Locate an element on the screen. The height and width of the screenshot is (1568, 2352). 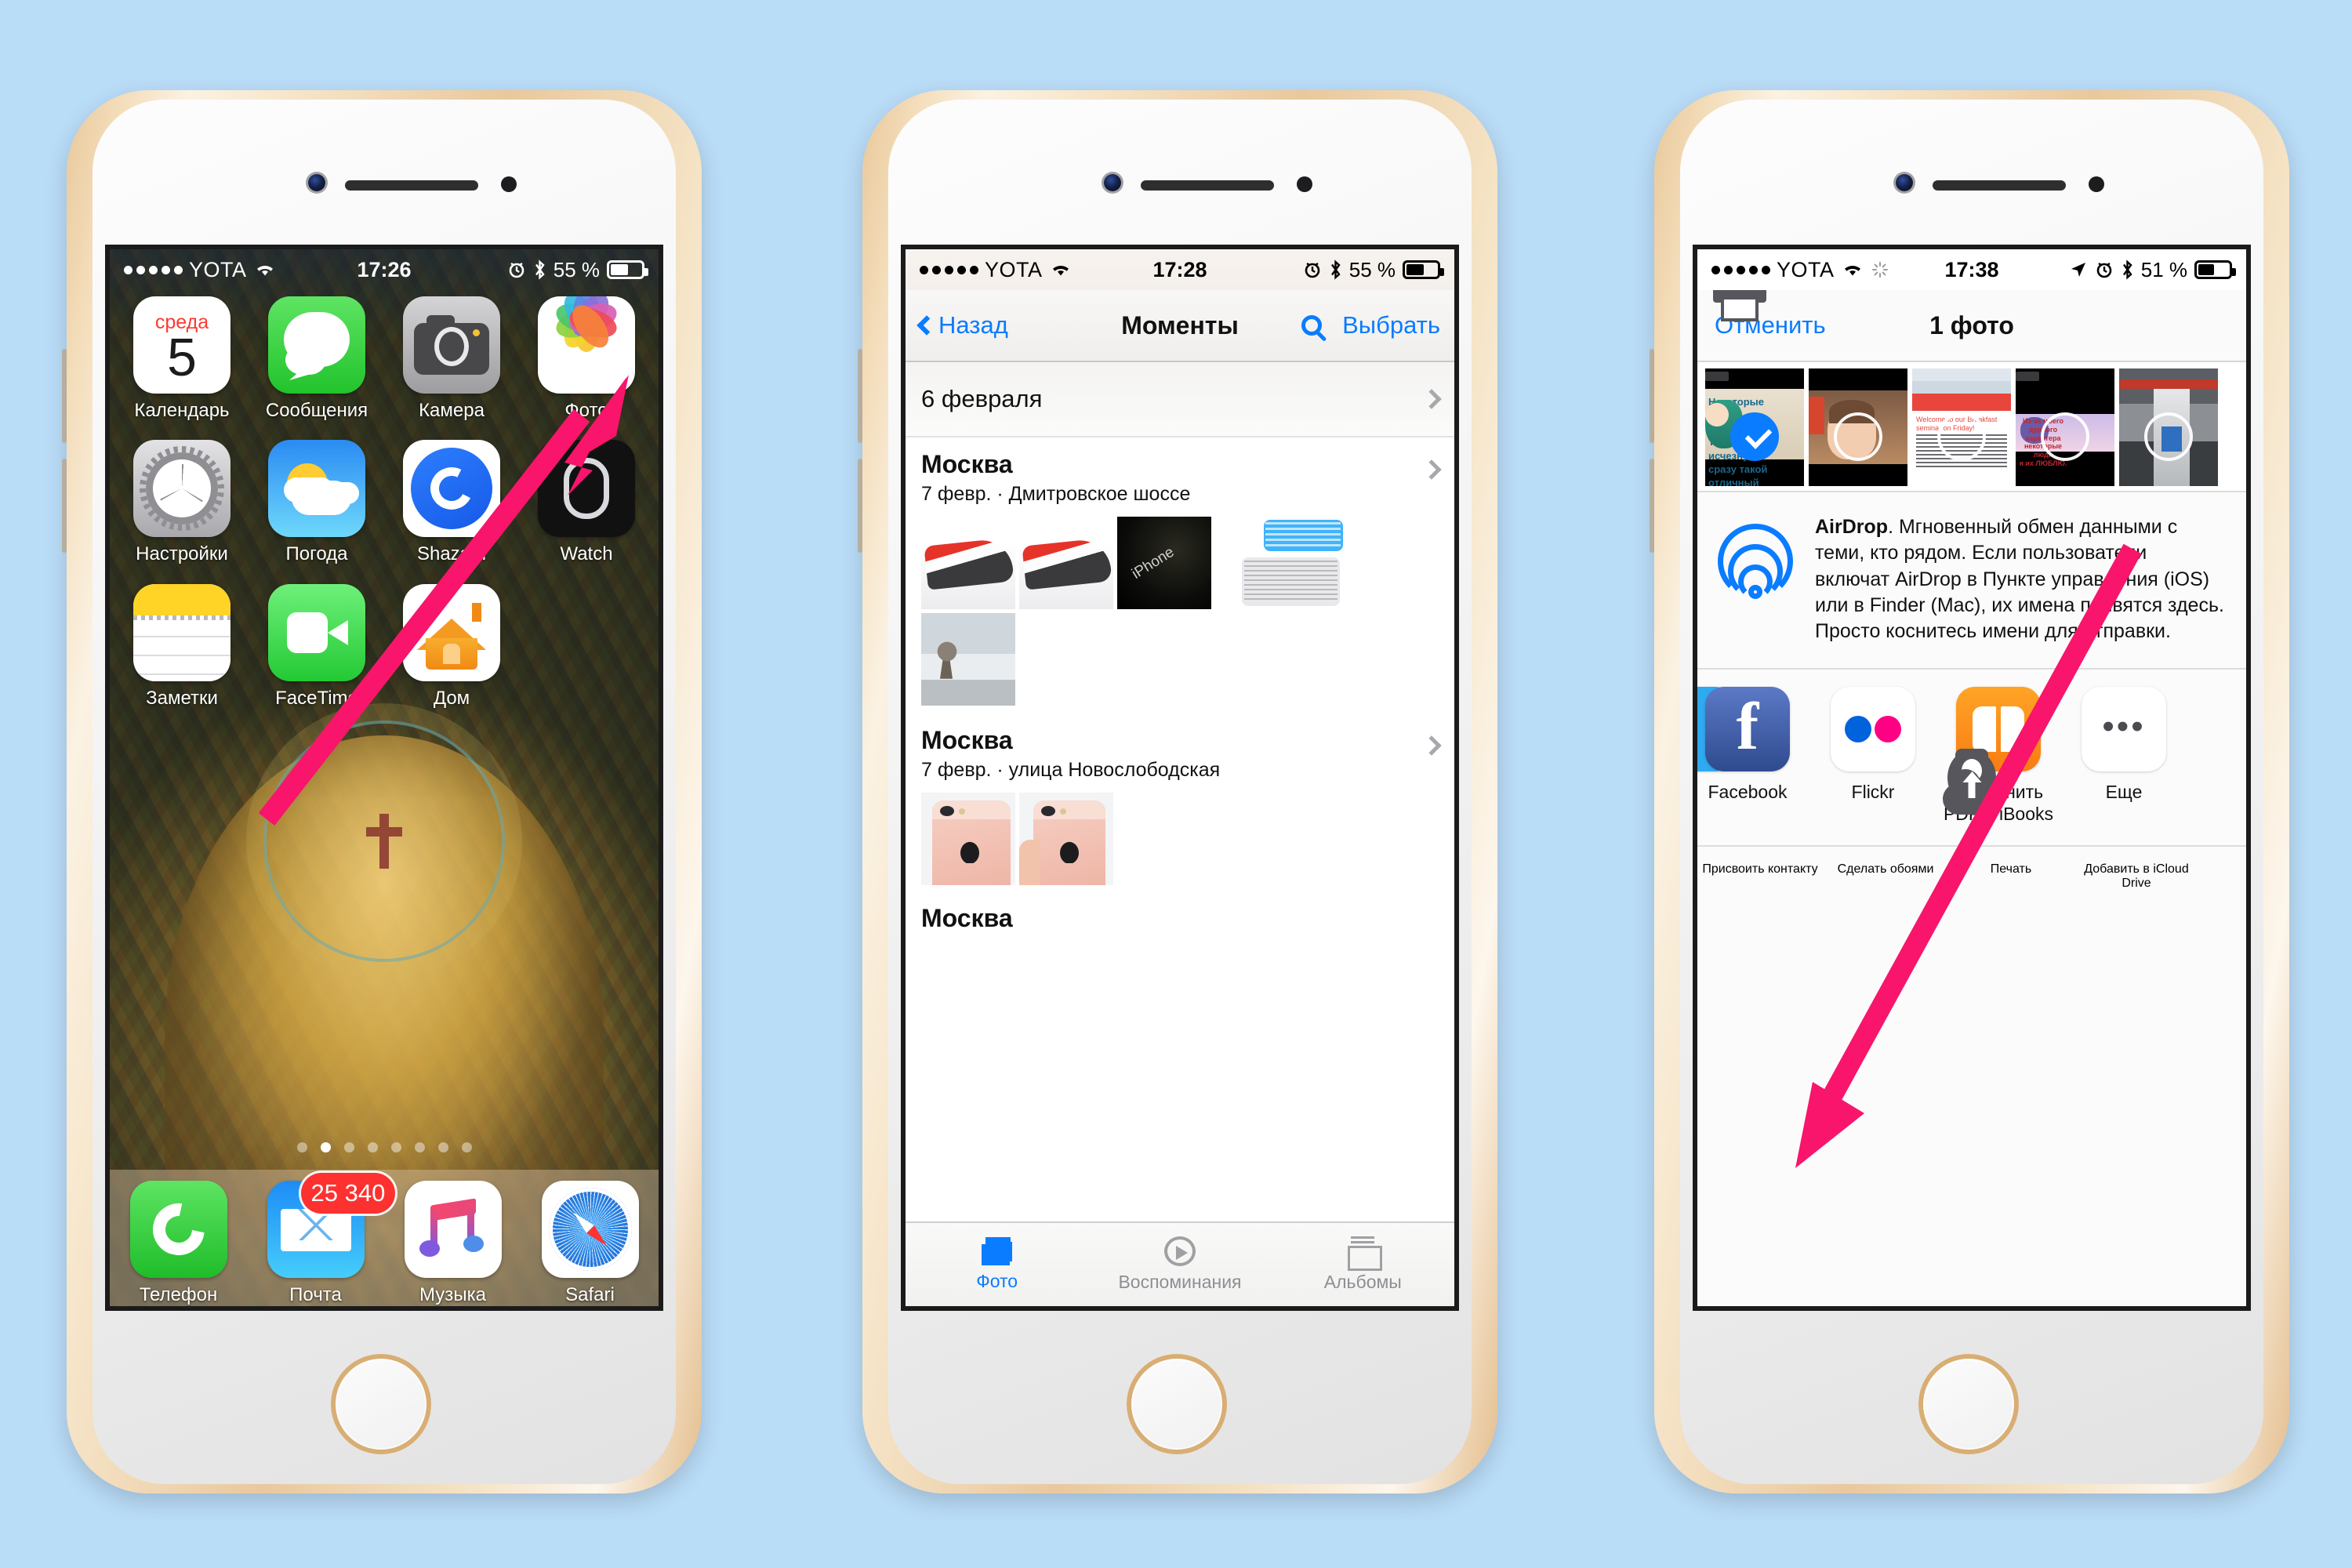
action-print: Печать is located at coordinates (1894, 578).